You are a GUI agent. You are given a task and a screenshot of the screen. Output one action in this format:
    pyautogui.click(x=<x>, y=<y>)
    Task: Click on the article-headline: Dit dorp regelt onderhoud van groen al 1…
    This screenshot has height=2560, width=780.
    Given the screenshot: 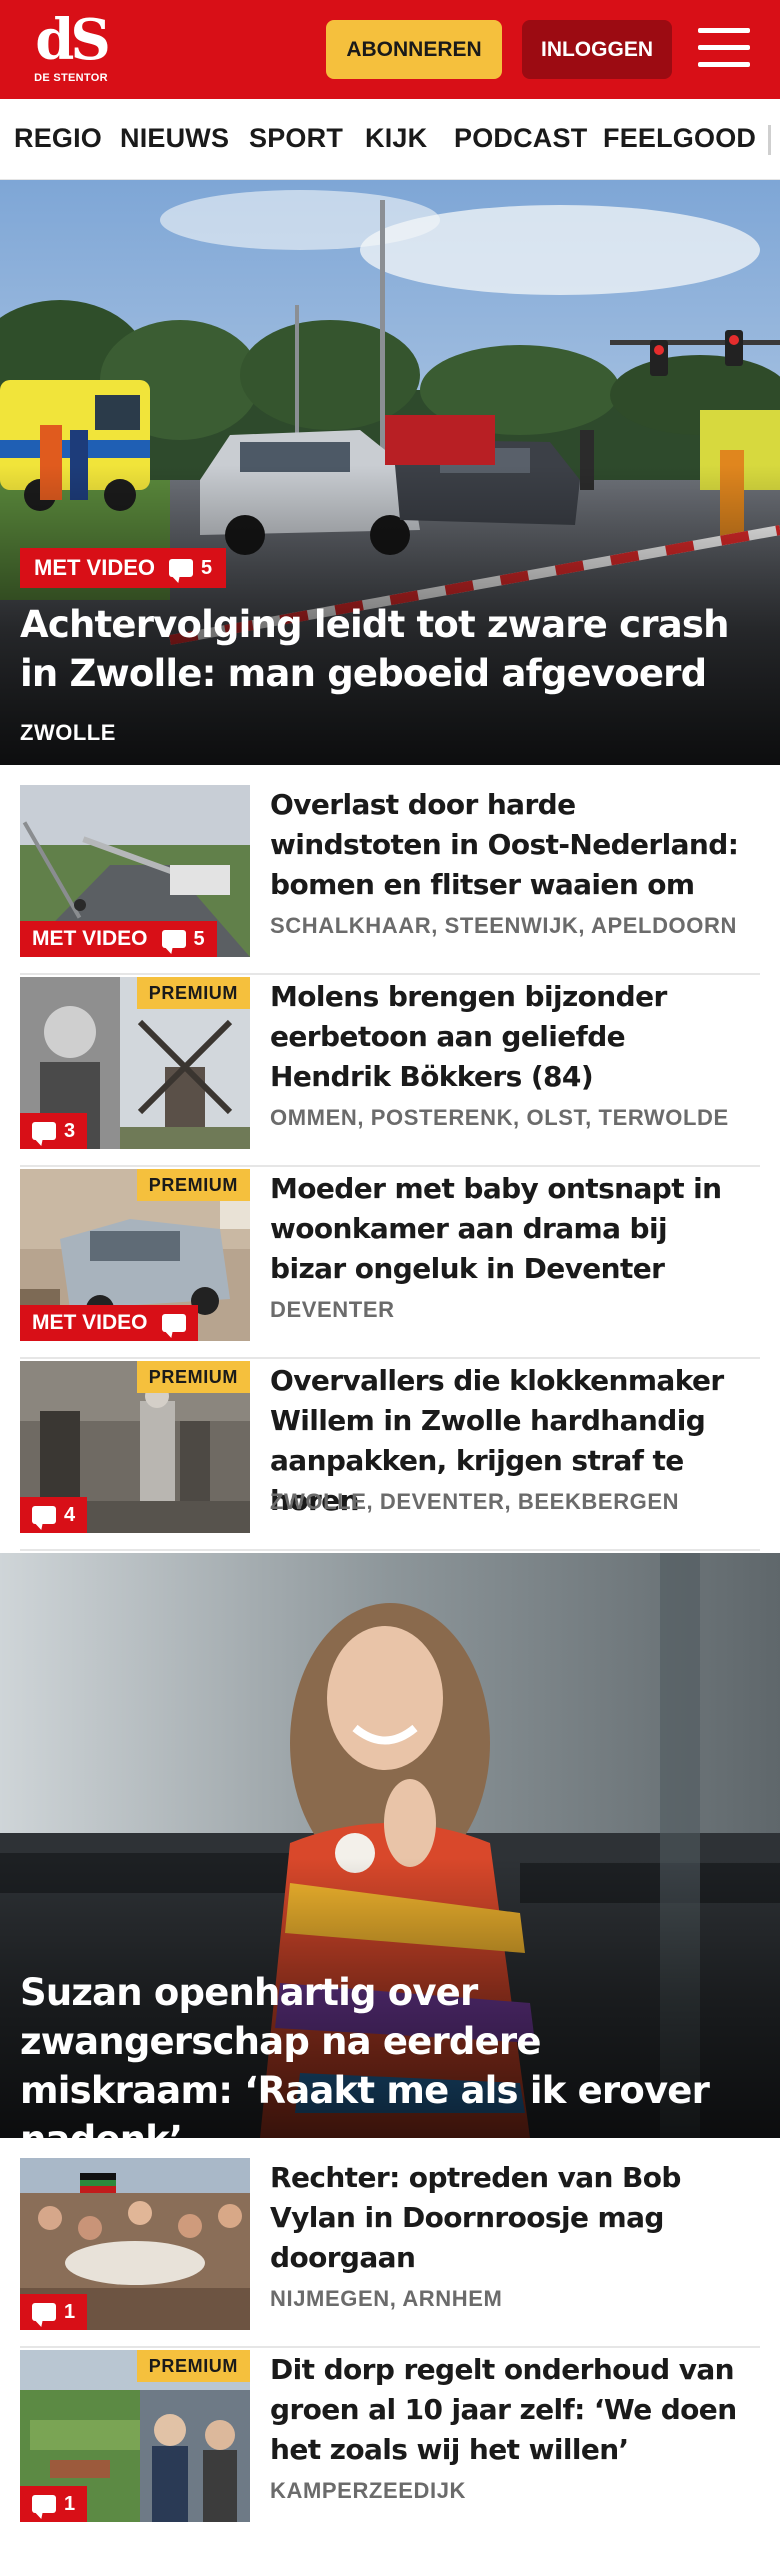 What is the action you would take?
    pyautogui.click(x=510, y=2410)
    